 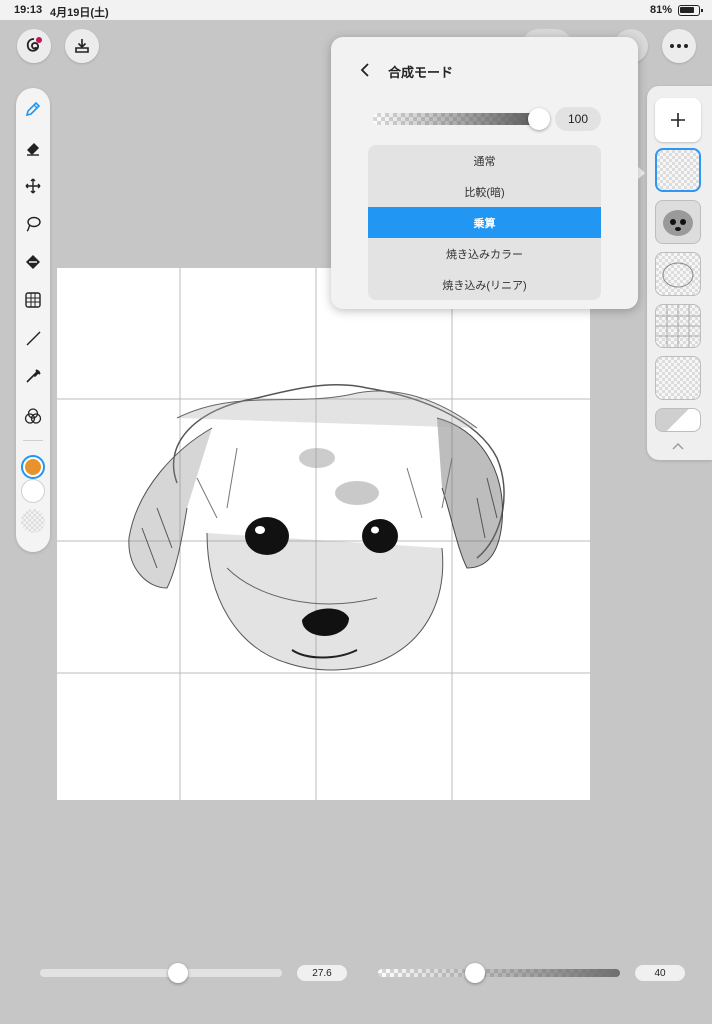 I want to click on move-tool, so click(x=33, y=186).